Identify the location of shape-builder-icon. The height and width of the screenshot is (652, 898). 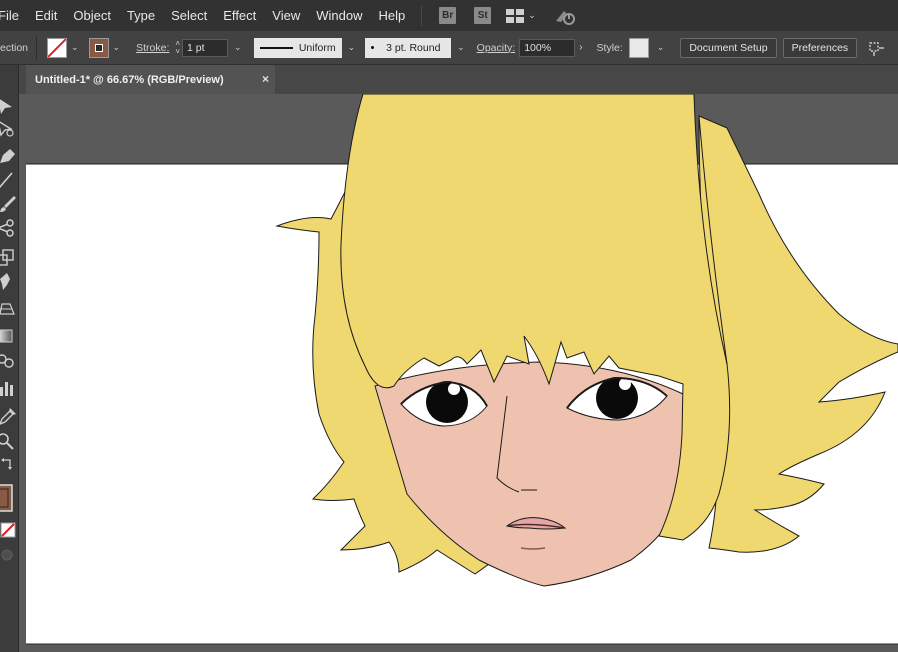
(9, 282).